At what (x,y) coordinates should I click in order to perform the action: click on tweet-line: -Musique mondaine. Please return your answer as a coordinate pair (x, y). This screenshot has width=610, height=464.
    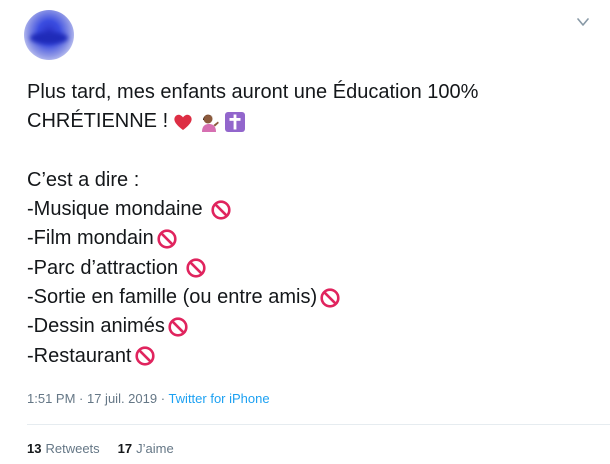
    Looking at the image, I should click on (307, 209).